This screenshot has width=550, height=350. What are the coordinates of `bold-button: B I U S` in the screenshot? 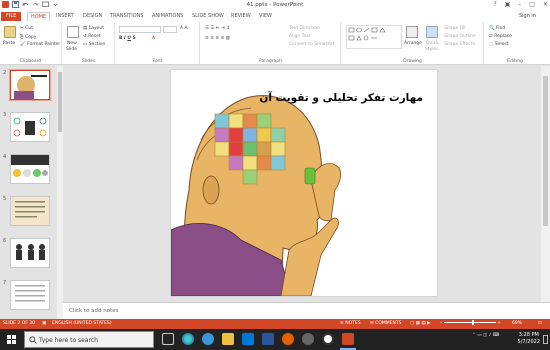 It's located at (127, 38).